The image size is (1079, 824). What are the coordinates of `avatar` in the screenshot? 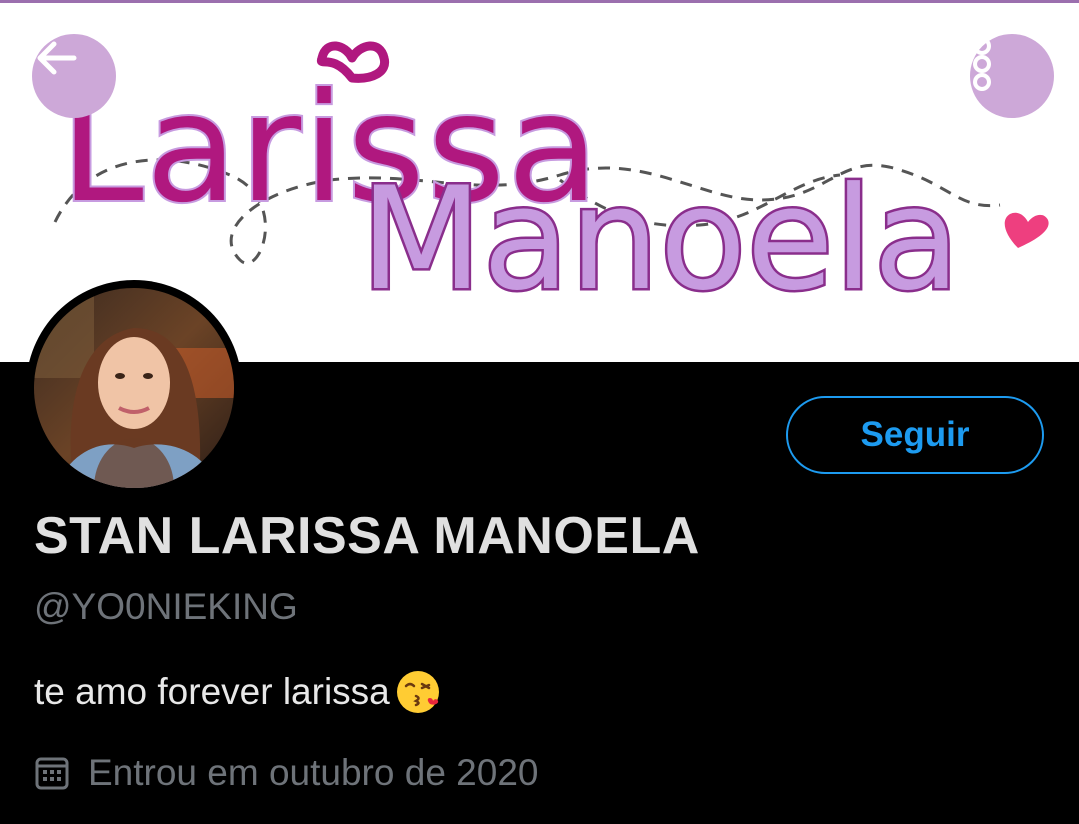 It's located at (134, 388).